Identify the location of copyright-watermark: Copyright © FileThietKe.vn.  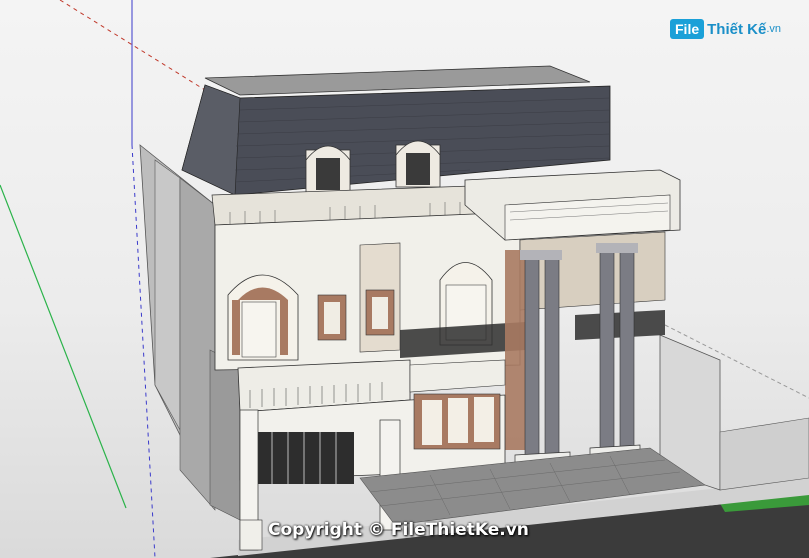
(398, 530).